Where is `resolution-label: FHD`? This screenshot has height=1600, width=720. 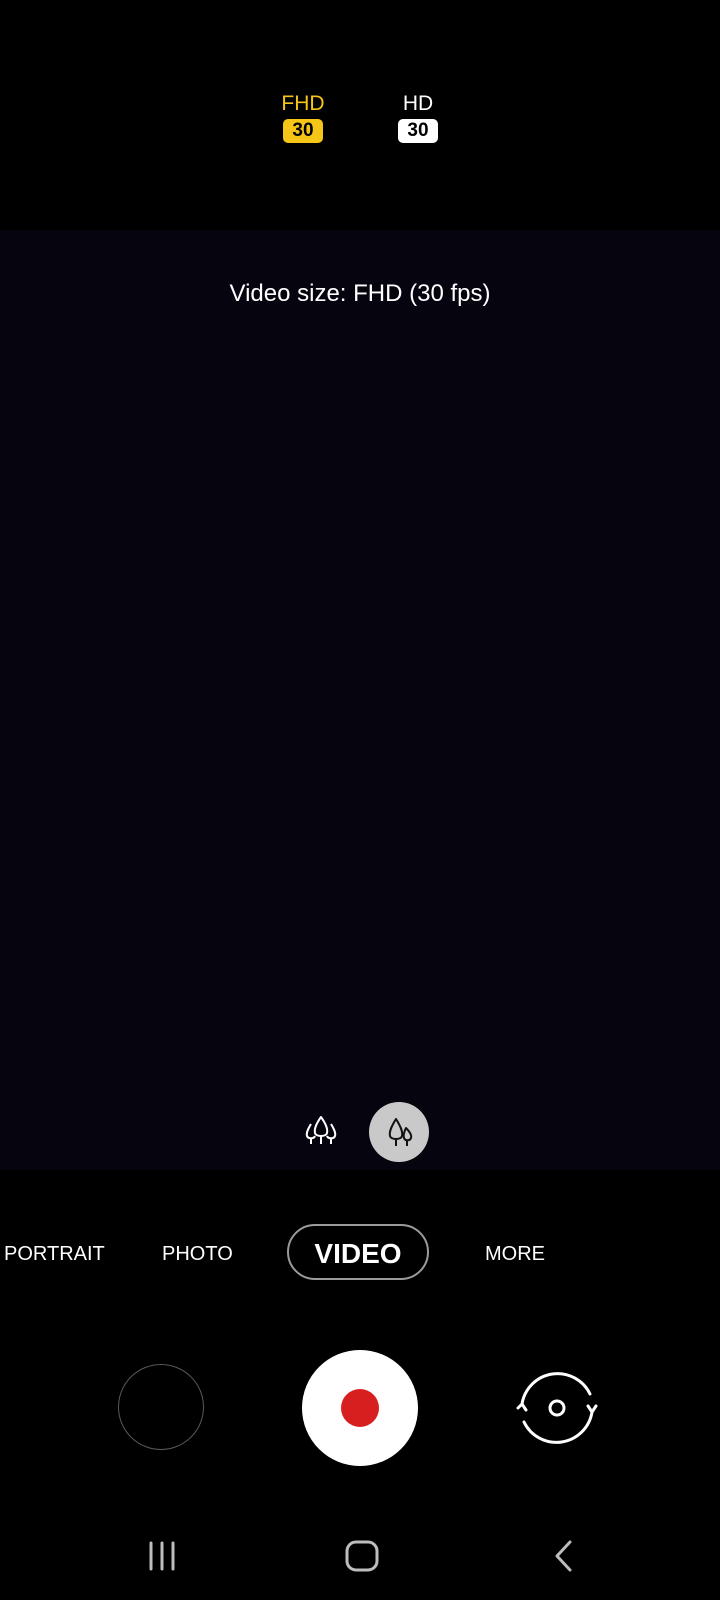
resolution-label: FHD is located at coordinates (303, 103).